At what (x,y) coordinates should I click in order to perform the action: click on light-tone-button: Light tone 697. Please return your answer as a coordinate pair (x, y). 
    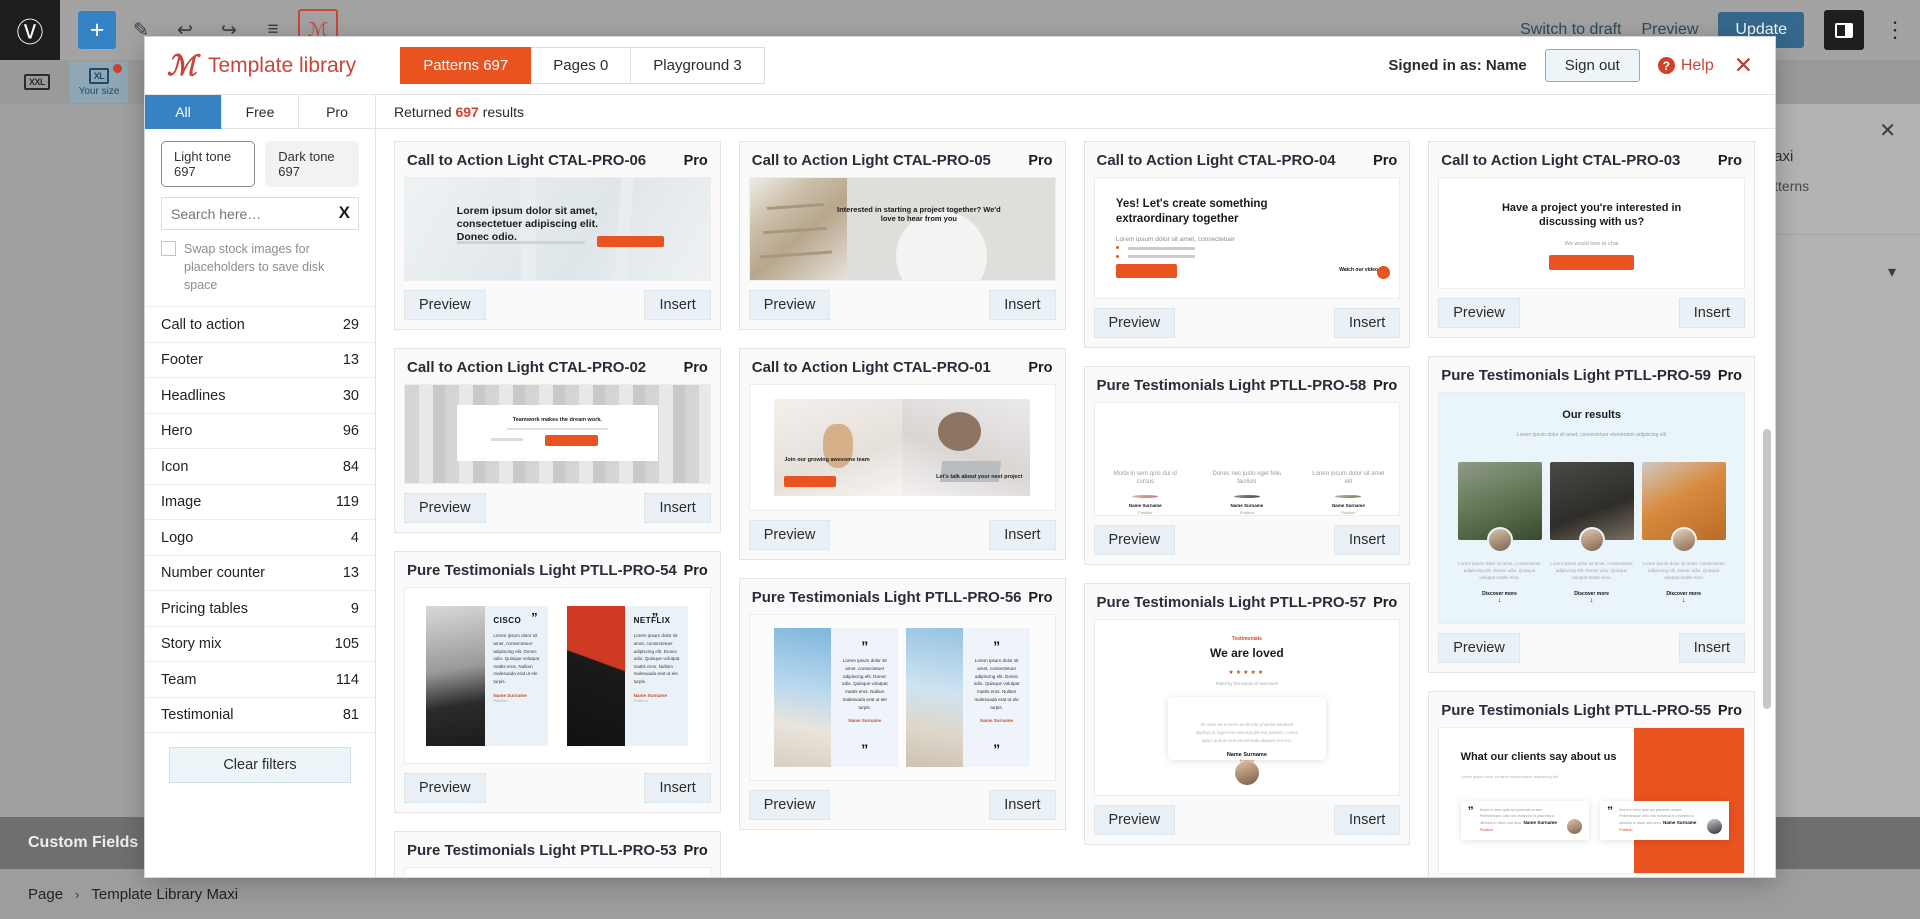
    Looking at the image, I should click on (208, 164).